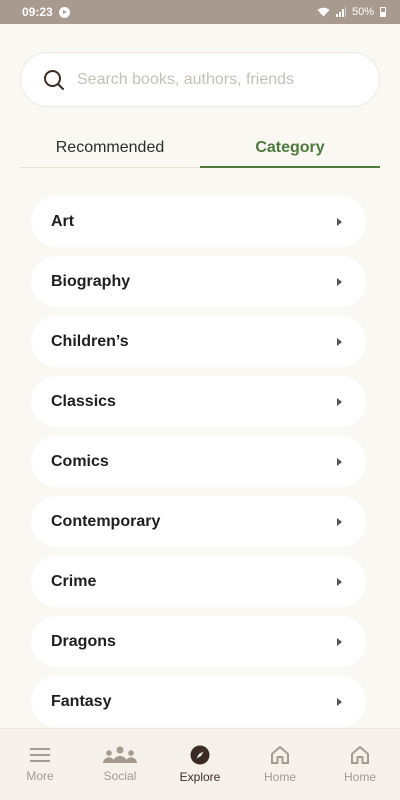 Image resolution: width=400 pixels, height=800 pixels. Describe the element at coordinates (198, 281) in the screenshot. I see `category-item-biography: Biography` at that location.